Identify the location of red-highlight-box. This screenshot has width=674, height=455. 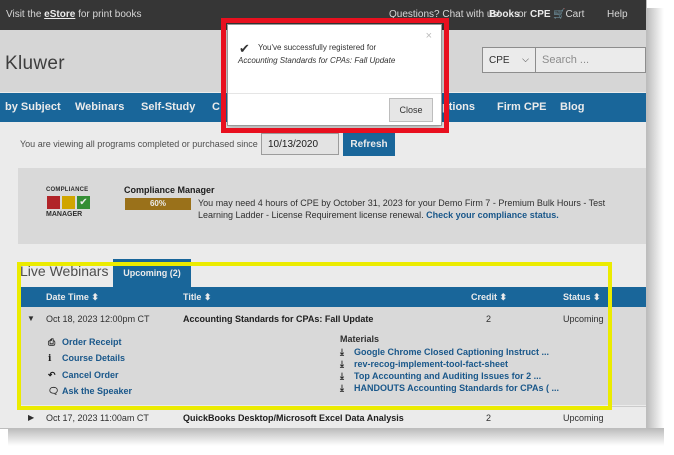
(335, 75).